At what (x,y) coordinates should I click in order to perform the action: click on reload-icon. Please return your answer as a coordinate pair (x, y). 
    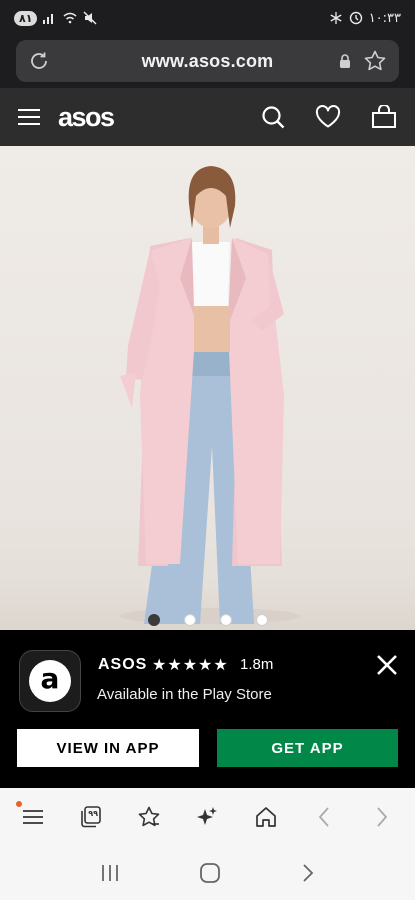
    Looking at the image, I should click on (39, 61).